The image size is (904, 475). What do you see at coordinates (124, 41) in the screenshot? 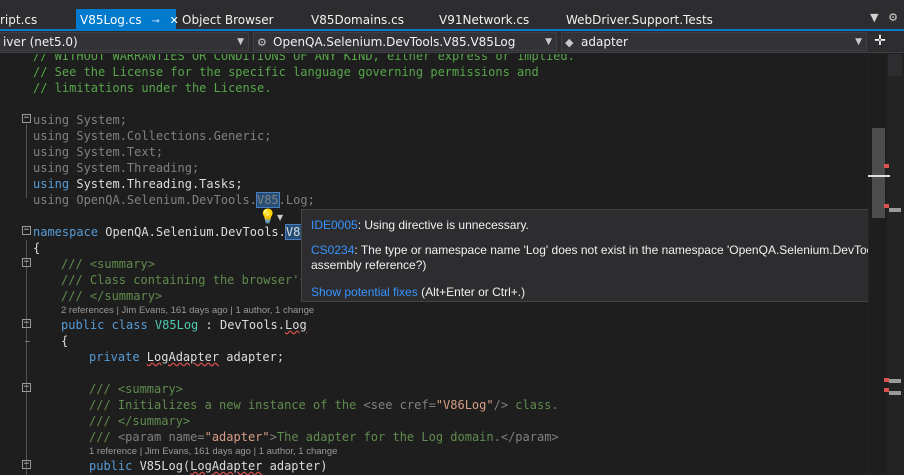
I see `project-dropdown: iver (net5.0) ▼` at bounding box center [124, 41].